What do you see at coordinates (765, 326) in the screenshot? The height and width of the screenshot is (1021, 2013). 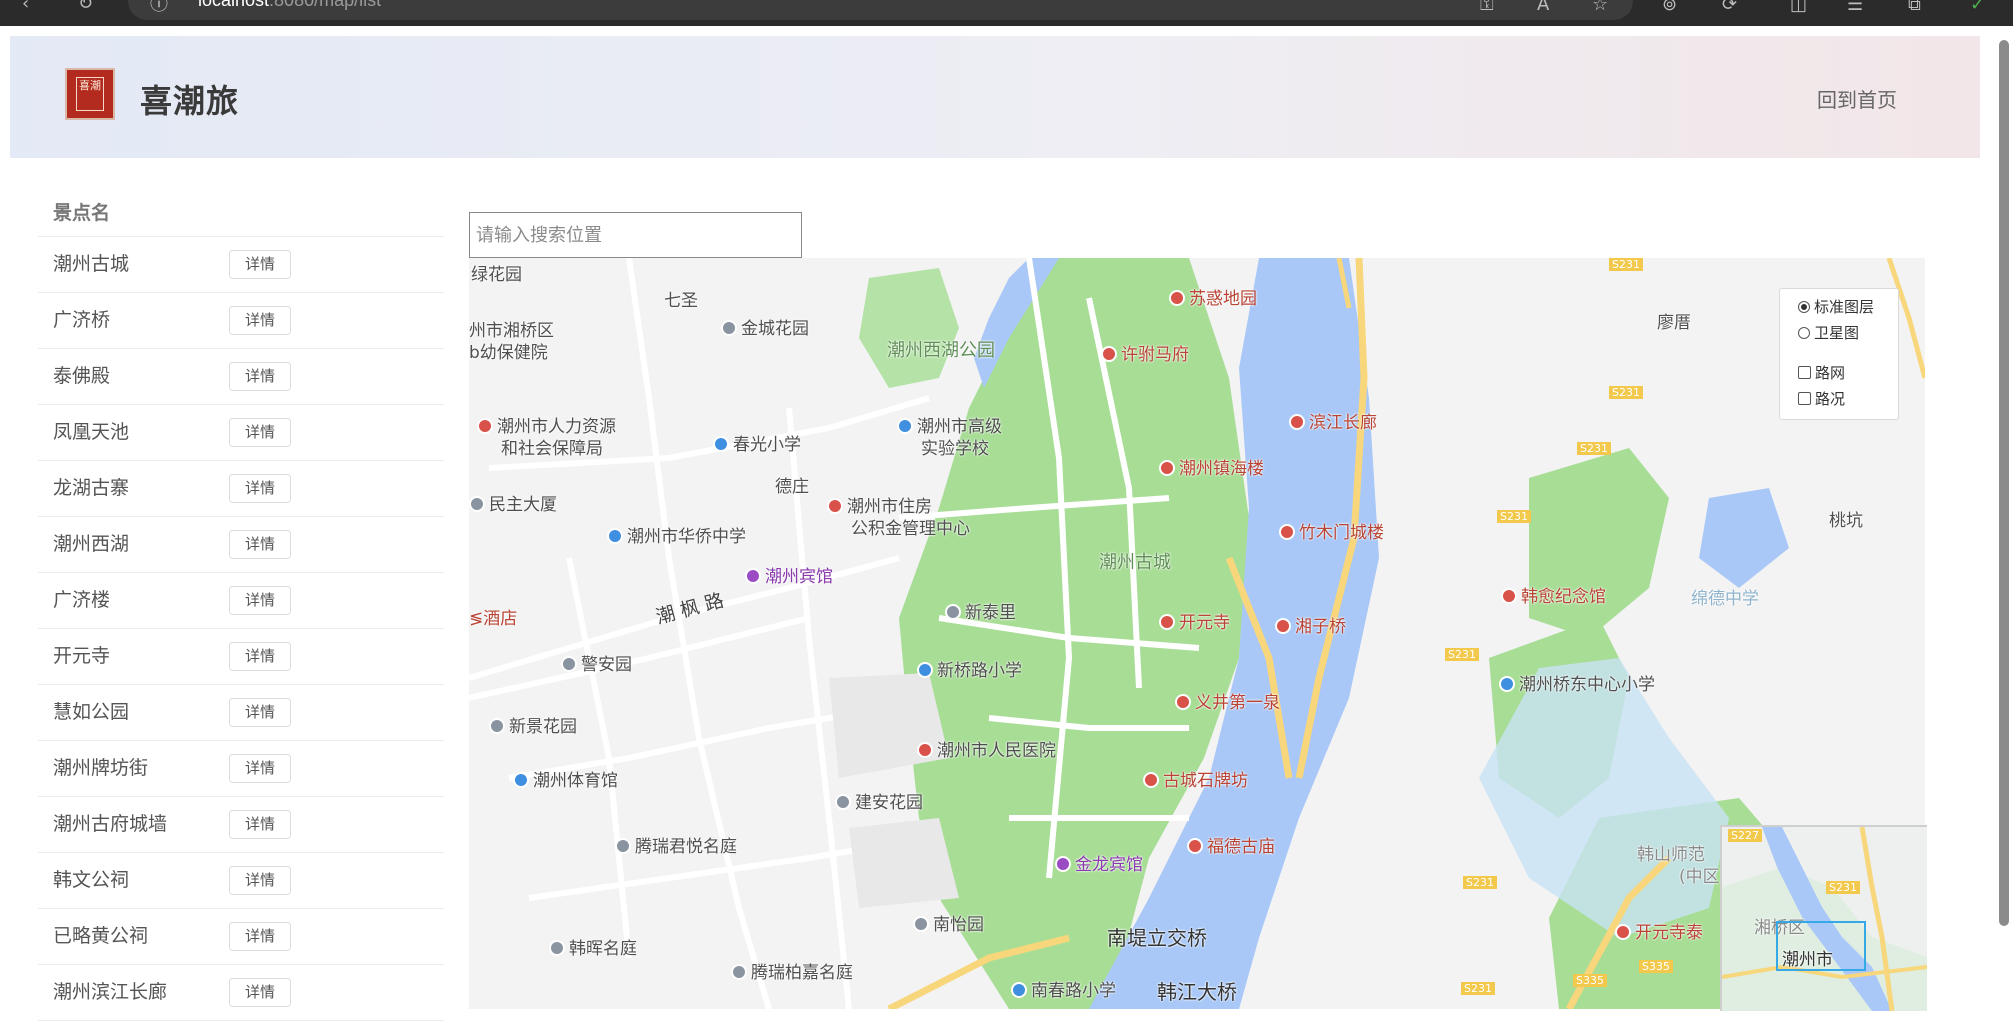 I see `poi-jinchenghuayuan: 金城花园` at bounding box center [765, 326].